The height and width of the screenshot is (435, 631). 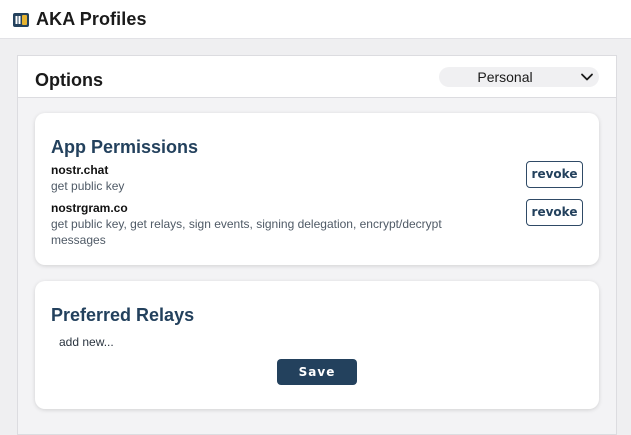 I want to click on permission-scopes: get public key, so click(x=88, y=186).